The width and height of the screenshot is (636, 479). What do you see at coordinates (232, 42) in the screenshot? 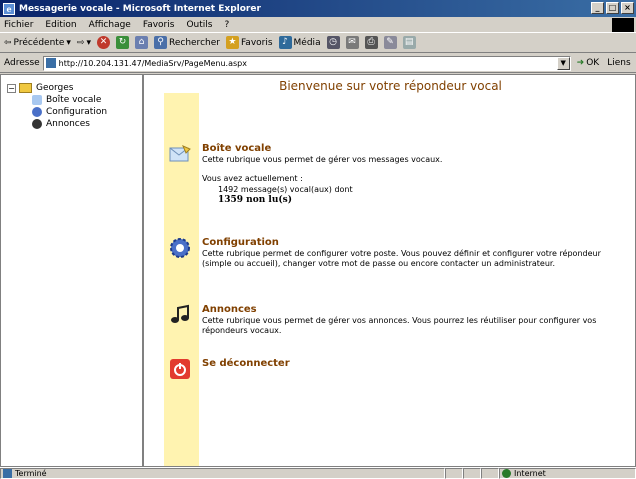
I see `favorites-icon: ★` at bounding box center [232, 42].